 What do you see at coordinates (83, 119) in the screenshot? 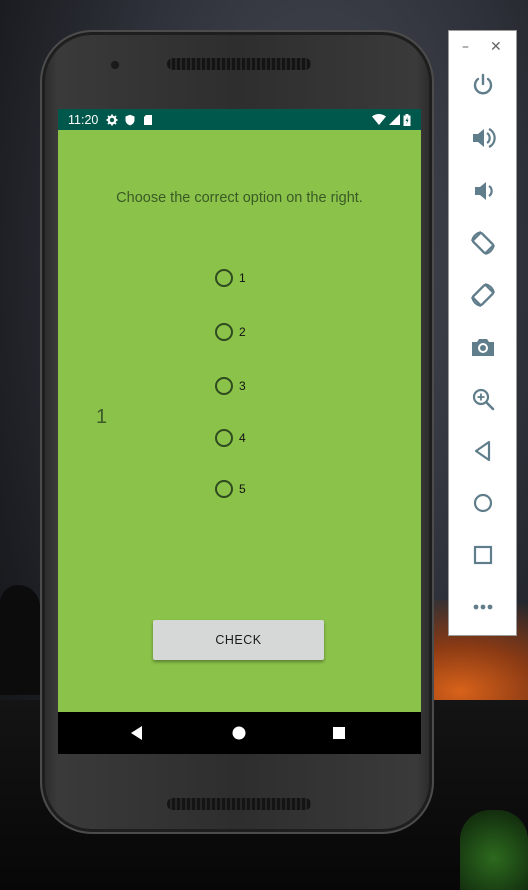
I see `status-time: 11:20` at bounding box center [83, 119].